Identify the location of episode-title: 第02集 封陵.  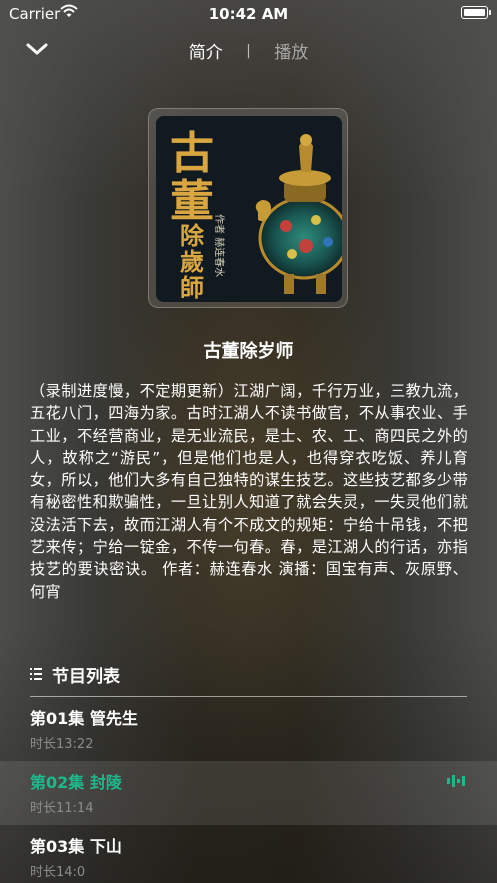
(76, 782).